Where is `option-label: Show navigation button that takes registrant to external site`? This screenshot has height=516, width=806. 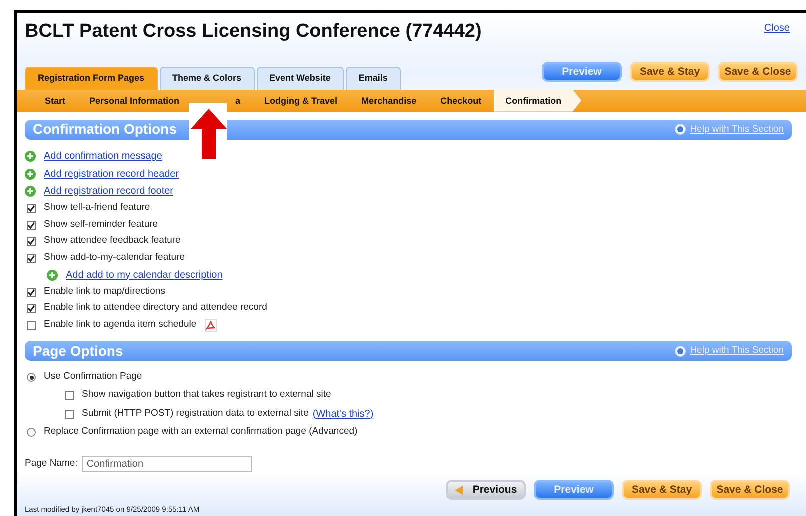
option-label: Show navigation button that takes registrant to external site is located at coordinates (207, 395).